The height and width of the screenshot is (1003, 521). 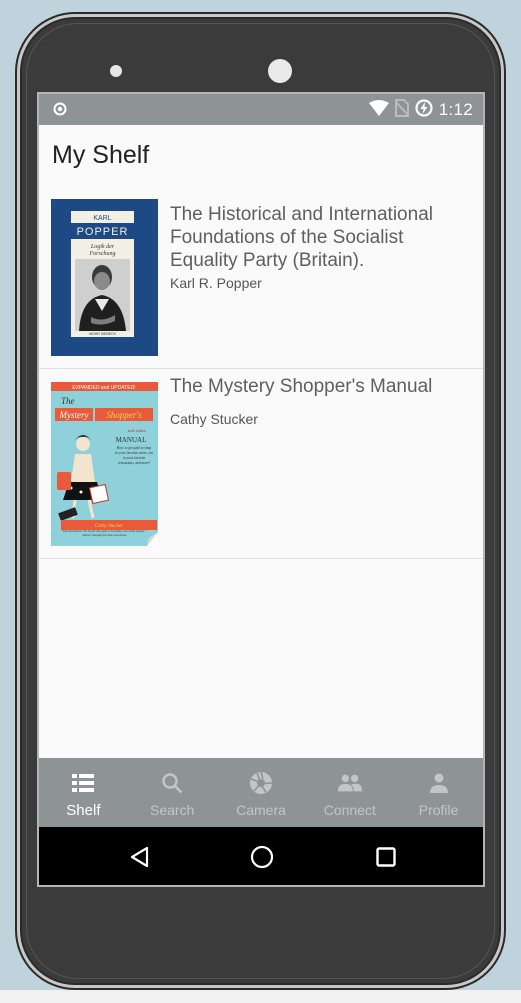 I want to click on page-title: My Shelf, so click(x=101, y=155).